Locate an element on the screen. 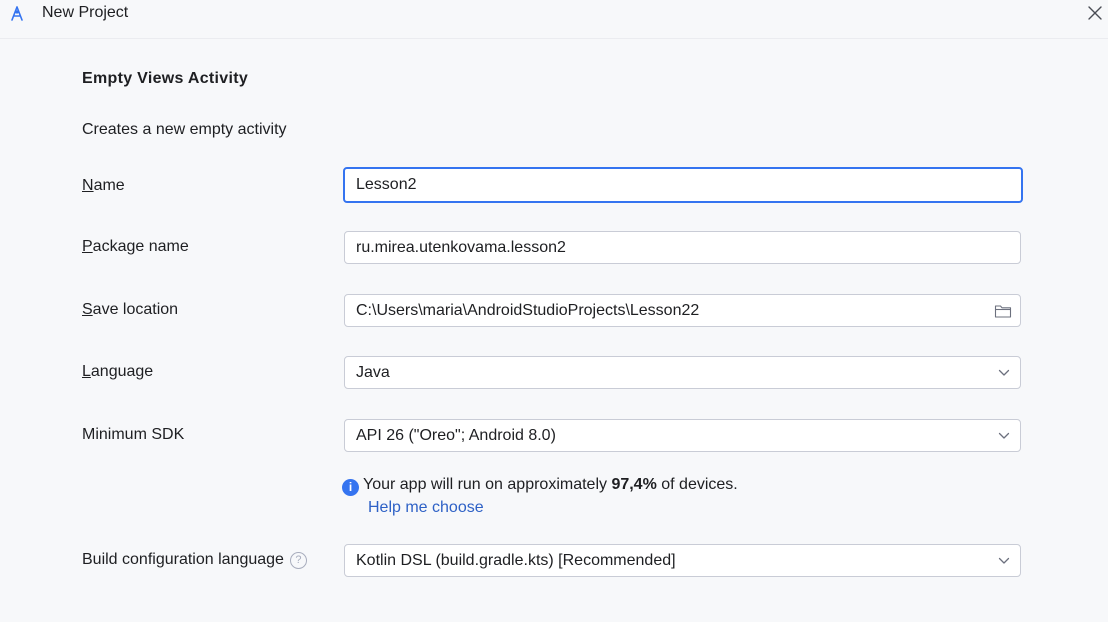 This screenshot has height=622, width=1108. language-label: Language is located at coordinates (118, 371).